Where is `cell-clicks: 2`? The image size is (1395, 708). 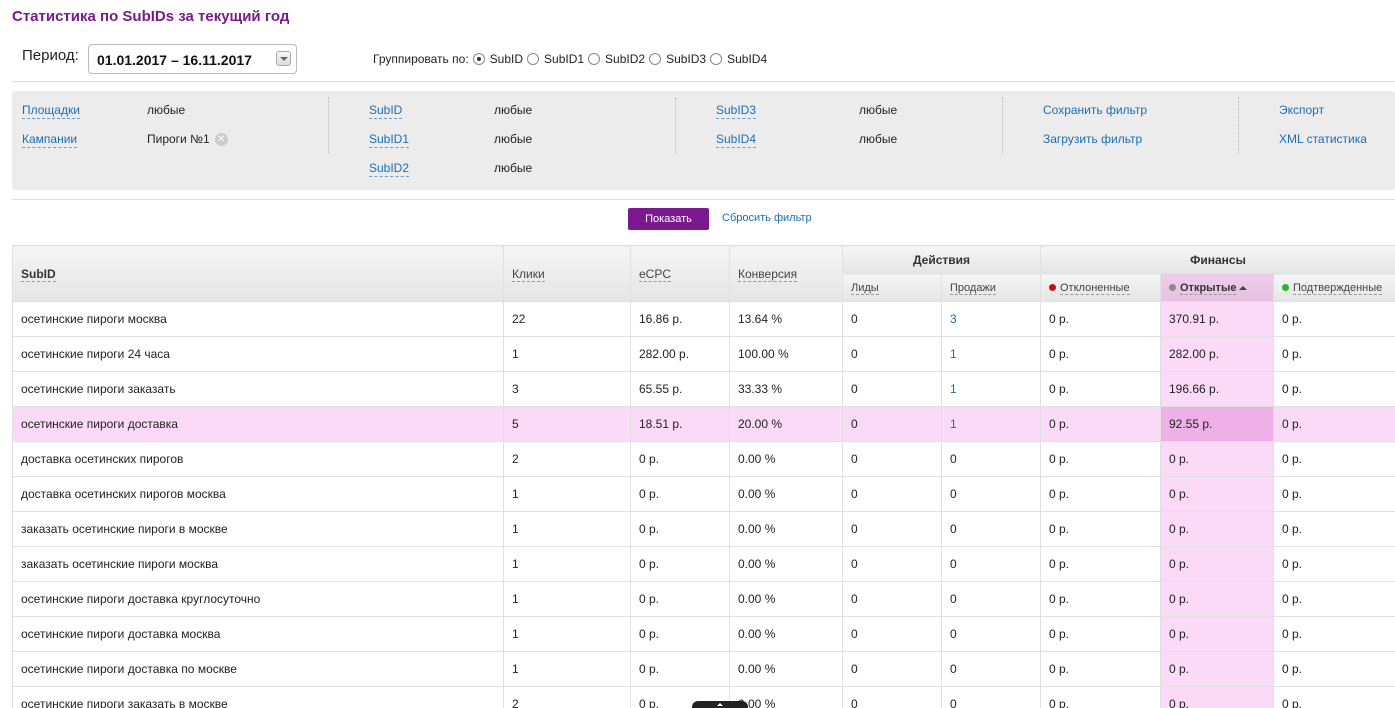 cell-clicks: 2 is located at coordinates (567, 459).